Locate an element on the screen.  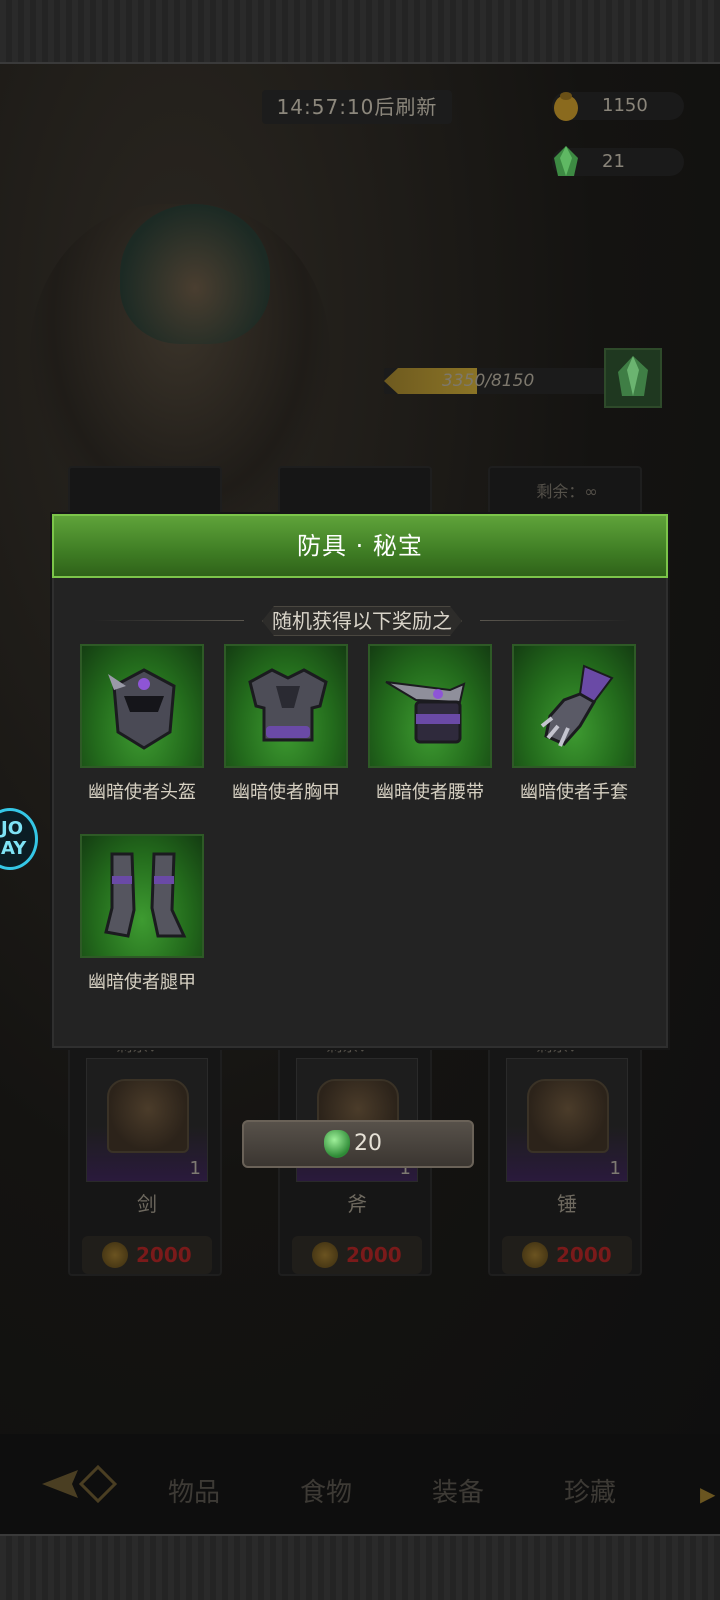
shop-card-hammer: 剩余：∞ 1 锤 2000 is located at coordinates (565, 1156).